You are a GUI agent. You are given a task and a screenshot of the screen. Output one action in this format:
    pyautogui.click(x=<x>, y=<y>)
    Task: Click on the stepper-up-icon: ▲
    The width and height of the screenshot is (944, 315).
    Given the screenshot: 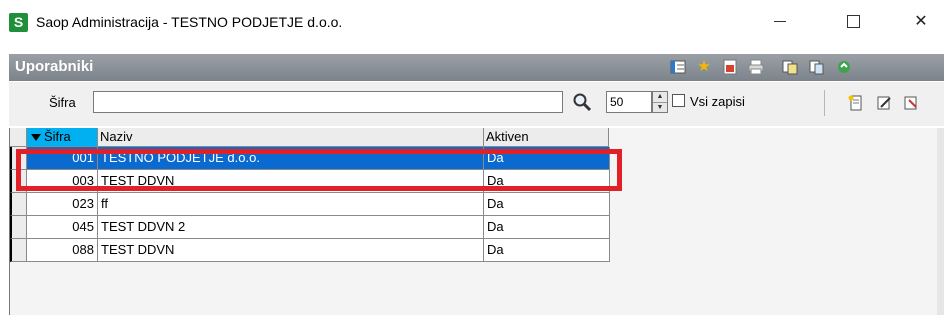 What is the action you would take?
    pyautogui.click(x=660, y=97)
    